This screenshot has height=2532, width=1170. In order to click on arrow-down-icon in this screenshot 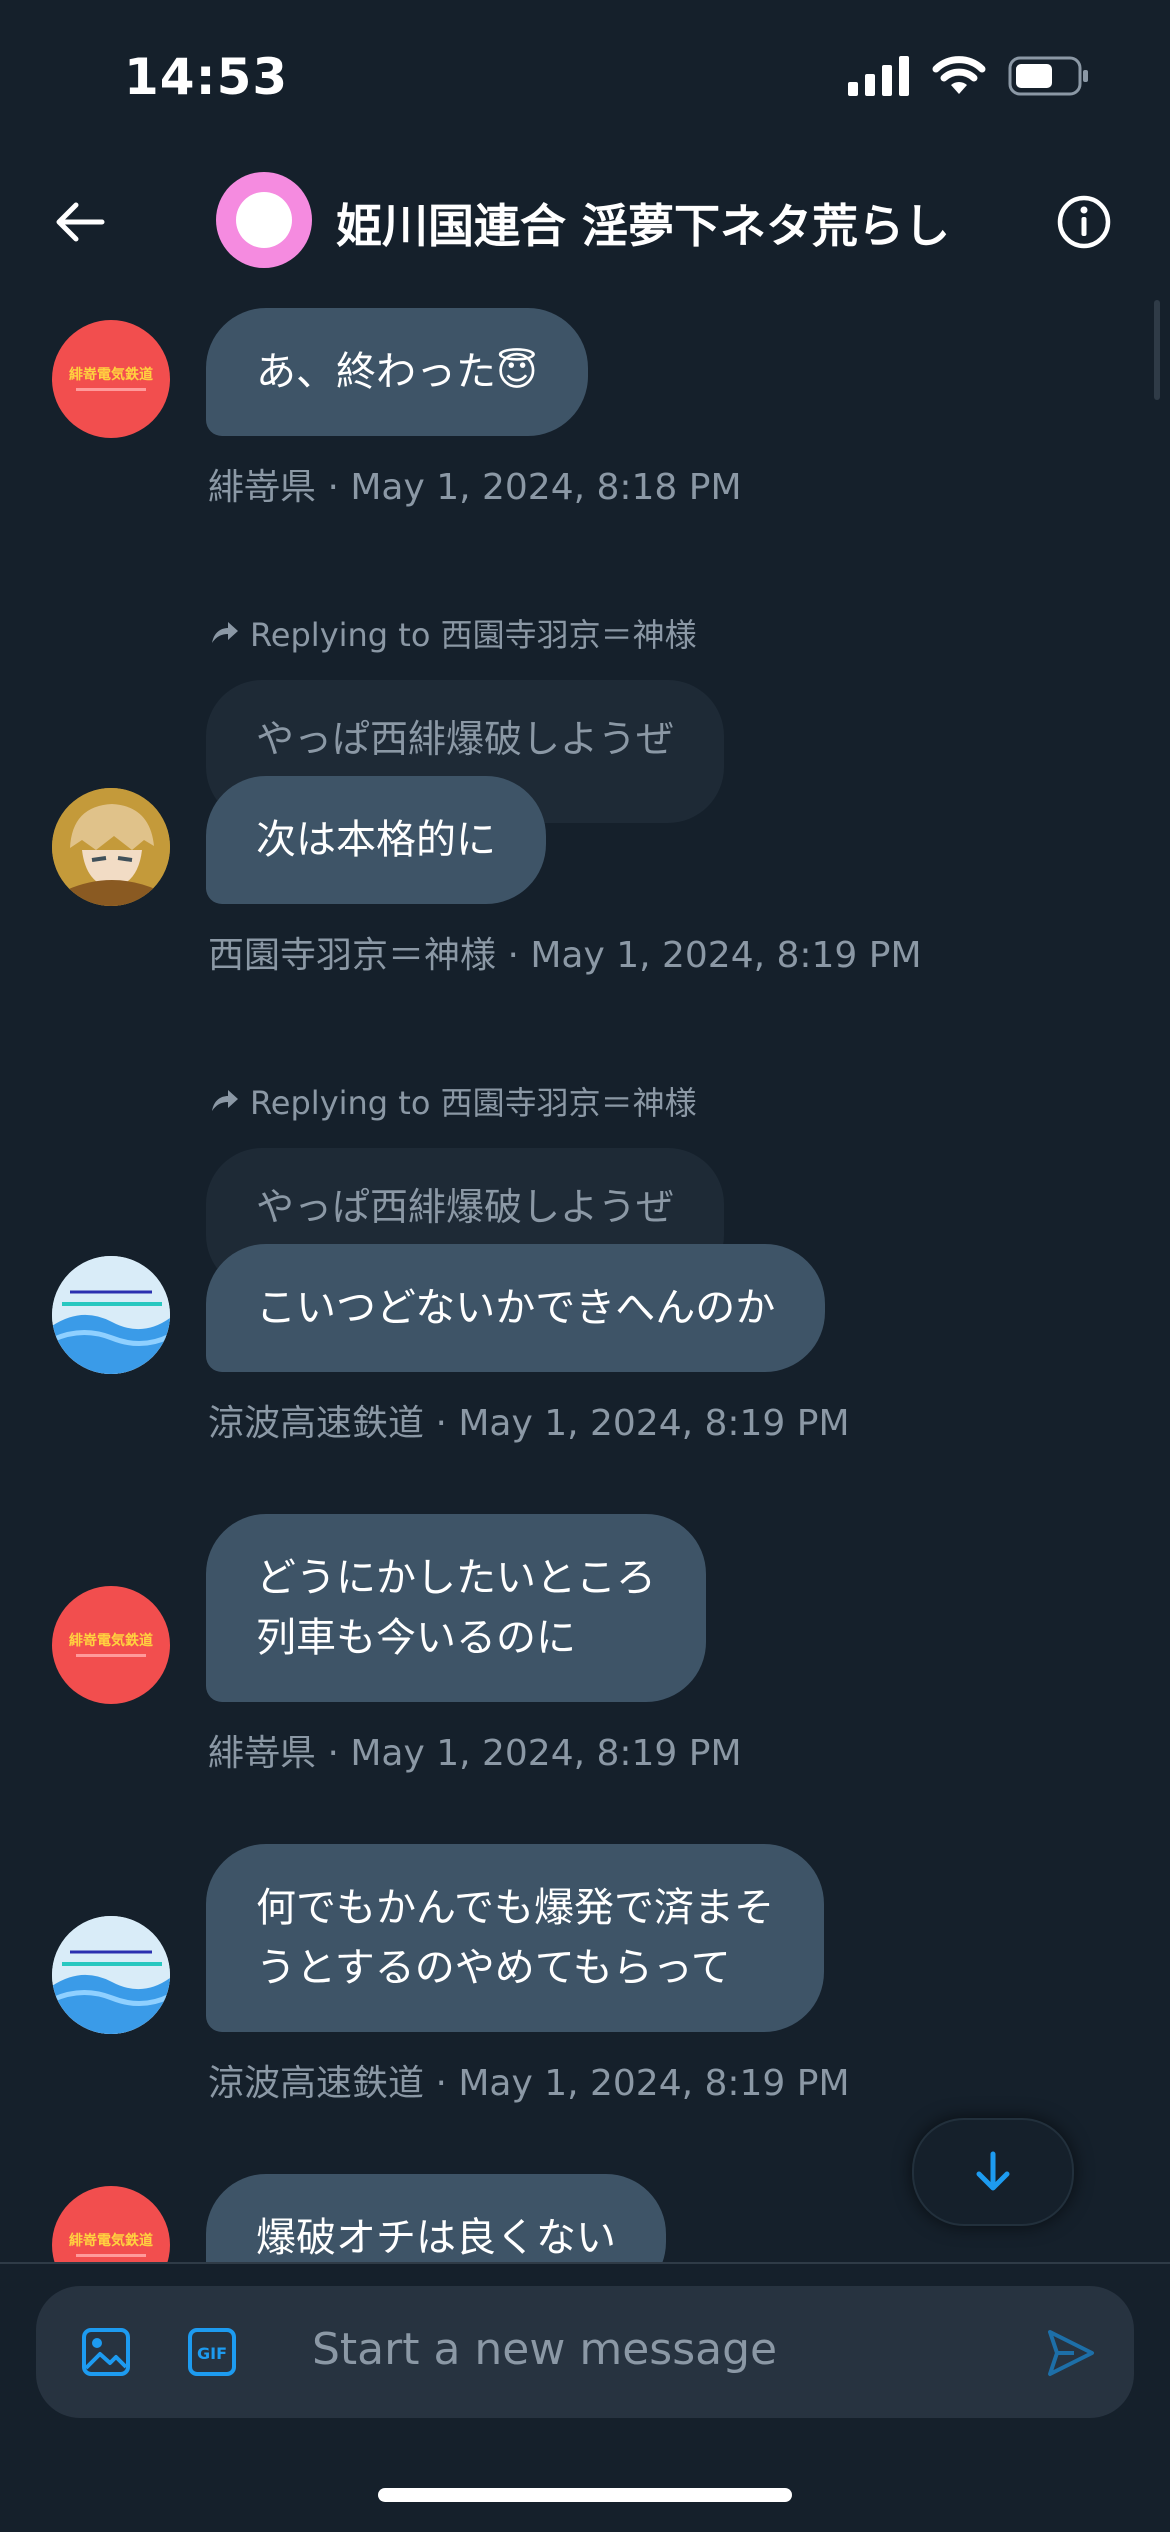, I will do `click(993, 2171)`.